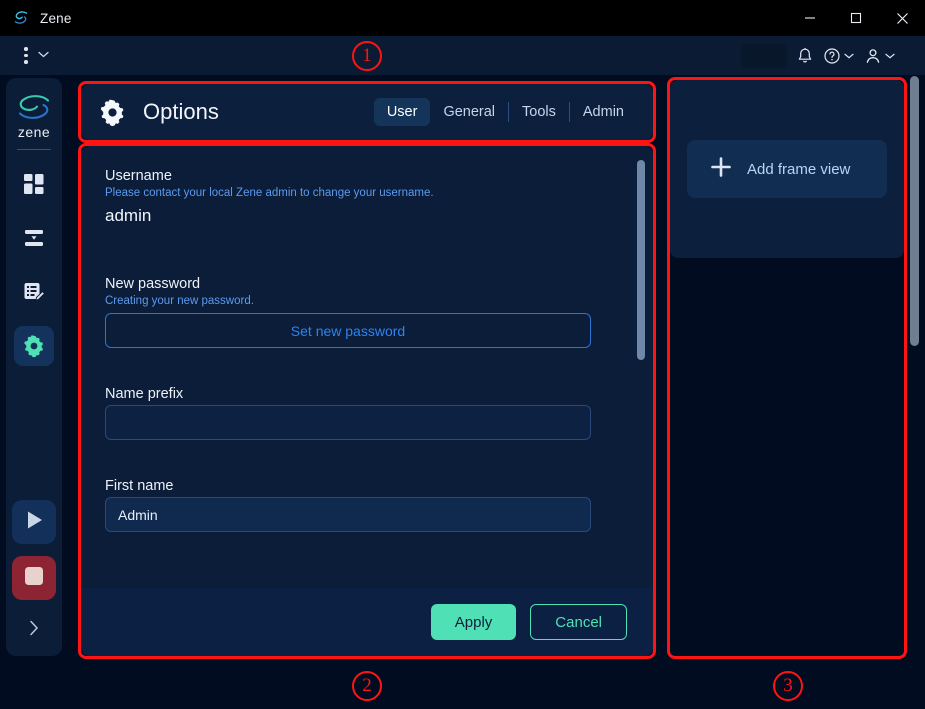  I want to click on play-button, so click(34, 522).